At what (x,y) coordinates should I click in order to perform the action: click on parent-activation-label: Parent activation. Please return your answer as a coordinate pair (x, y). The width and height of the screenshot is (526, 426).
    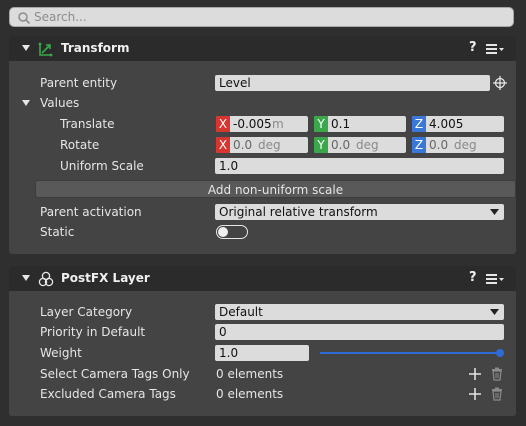
    Looking at the image, I should click on (91, 212).